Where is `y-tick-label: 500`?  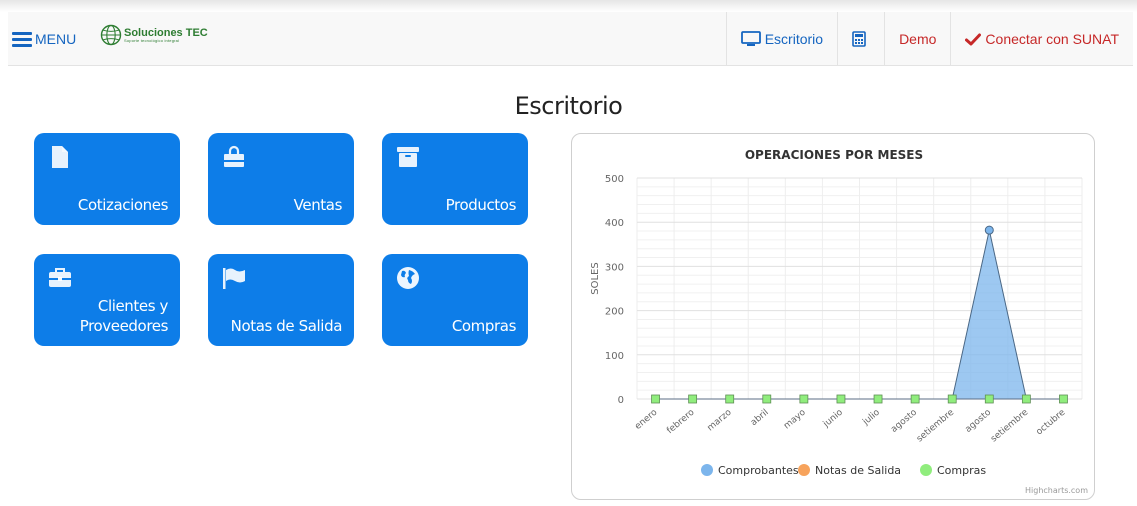
y-tick-label: 500 is located at coordinates (614, 179).